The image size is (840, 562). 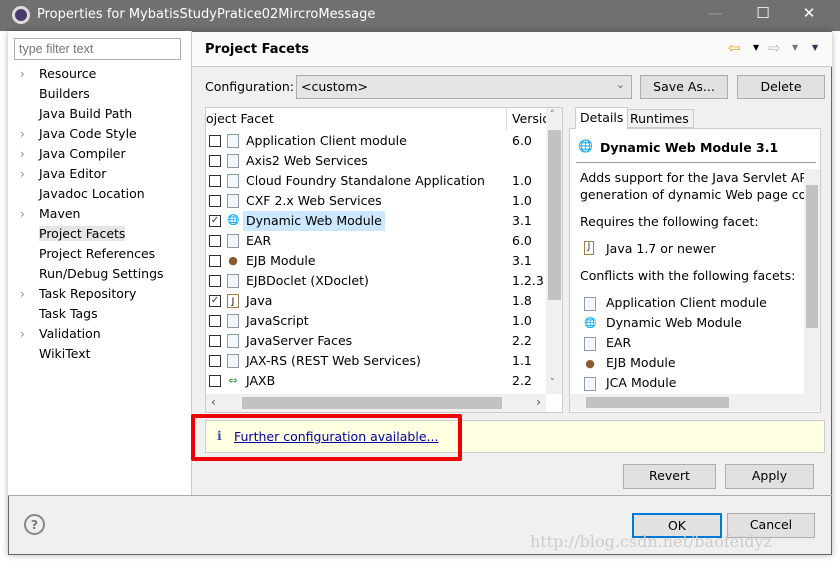 I want to click on facet-row: Cloud Foundry Standalone Application 1.0, so click(x=376, y=181).